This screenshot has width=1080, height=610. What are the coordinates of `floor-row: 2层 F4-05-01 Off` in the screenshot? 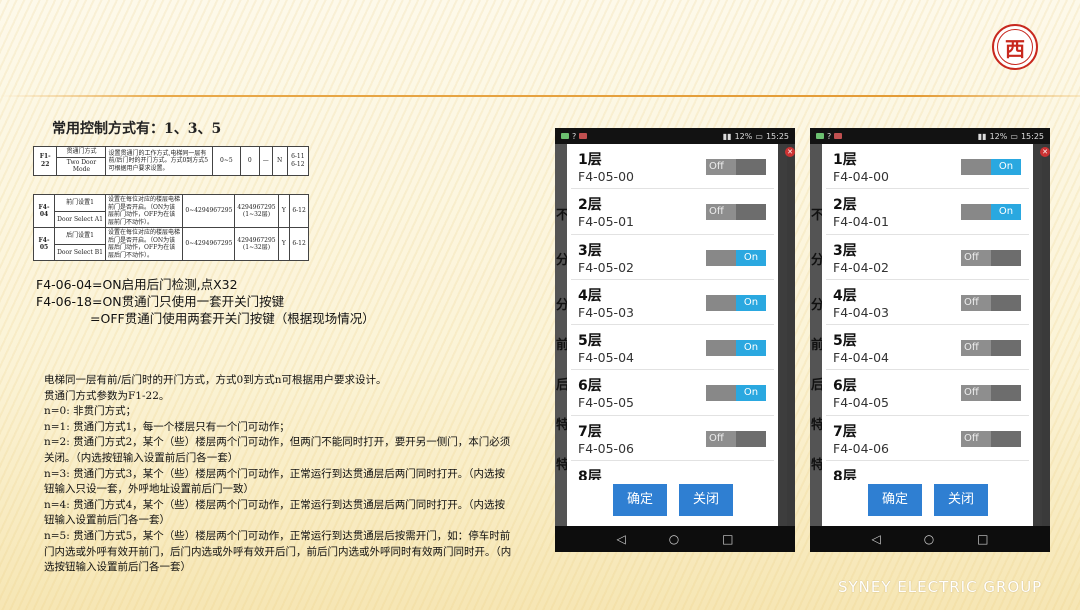 It's located at (672, 212).